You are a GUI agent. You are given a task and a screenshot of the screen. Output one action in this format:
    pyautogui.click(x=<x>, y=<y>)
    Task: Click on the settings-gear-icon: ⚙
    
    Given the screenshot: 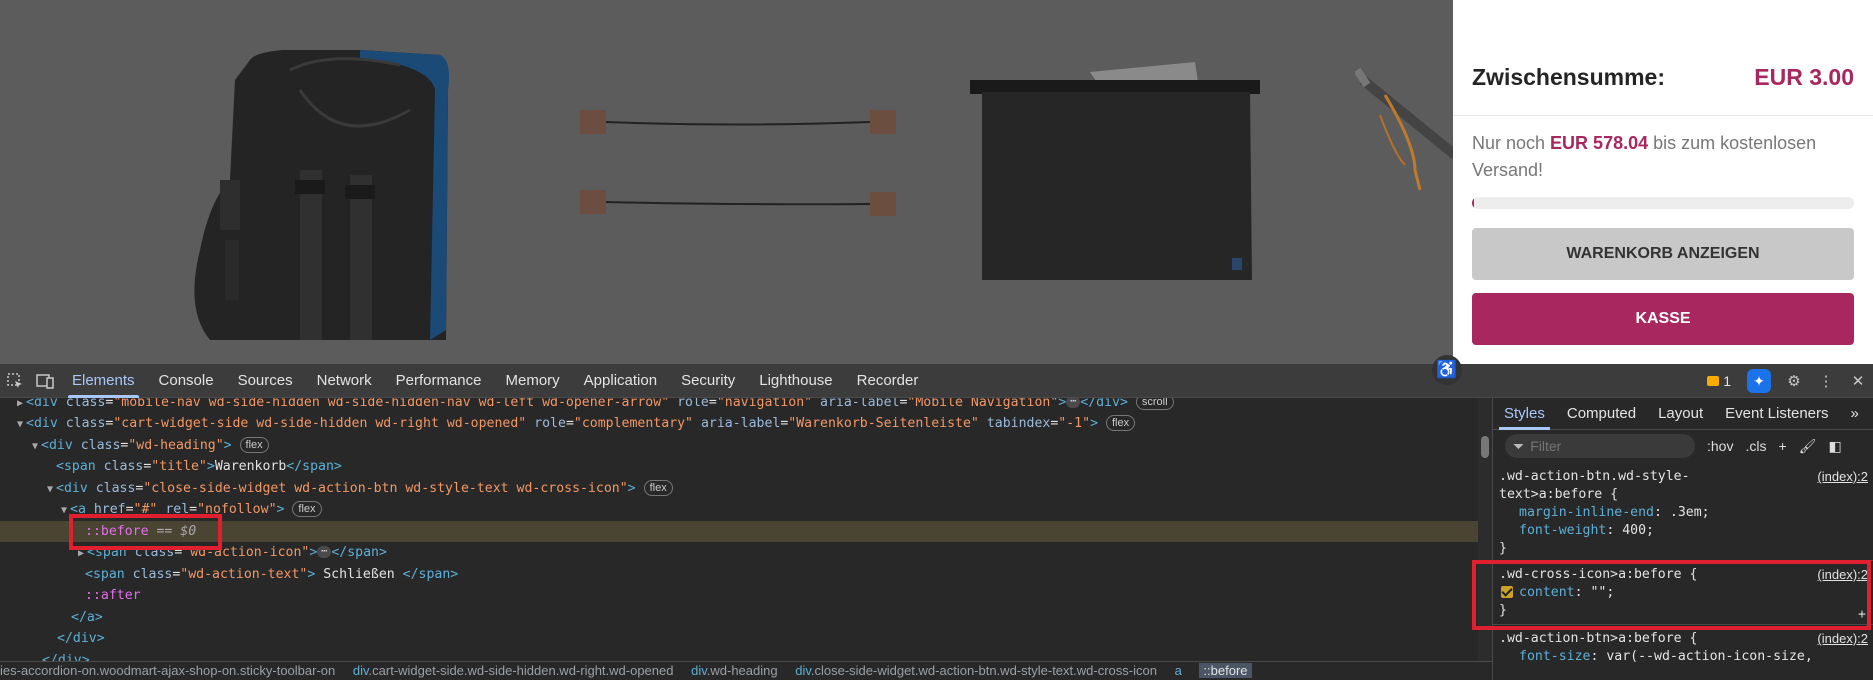 What is the action you would take?
    pyautogui.click(x=1794, y=381)
    